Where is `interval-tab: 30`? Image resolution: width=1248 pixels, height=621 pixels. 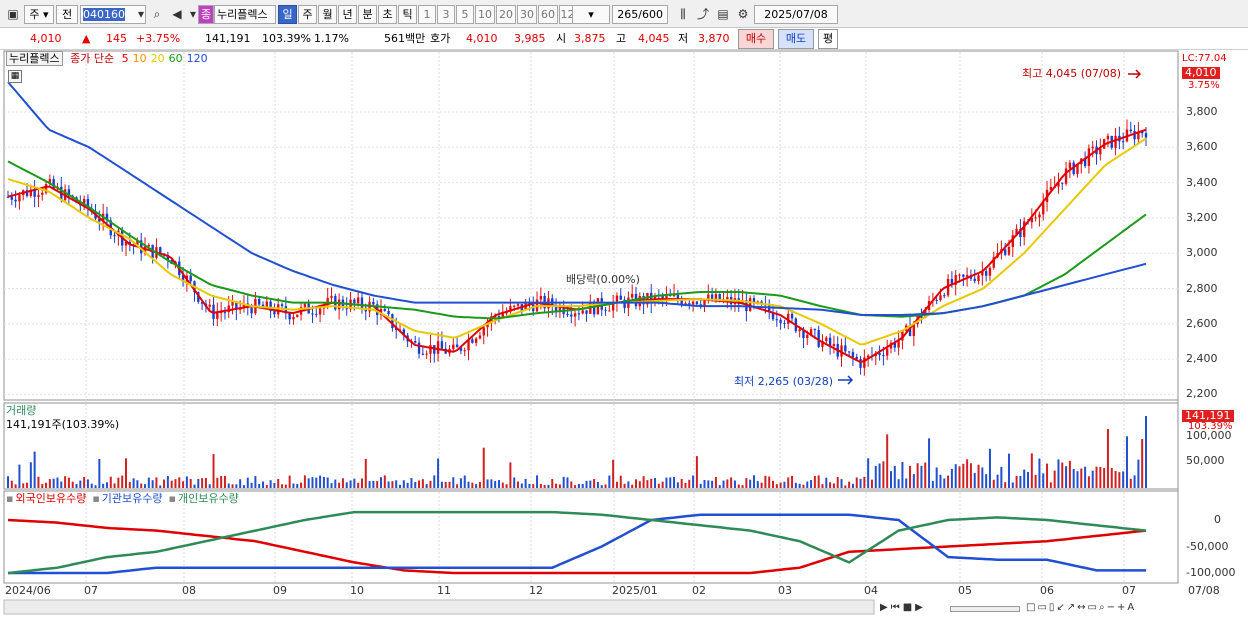 interval-tab: 30 is located at coordinates (527, 14).